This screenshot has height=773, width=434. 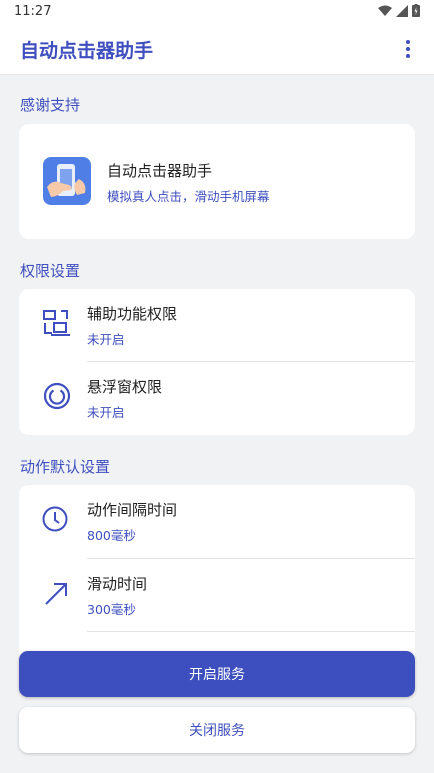 I want to click on section-title-permissions: 权限设置, so click(x=50, y=271).